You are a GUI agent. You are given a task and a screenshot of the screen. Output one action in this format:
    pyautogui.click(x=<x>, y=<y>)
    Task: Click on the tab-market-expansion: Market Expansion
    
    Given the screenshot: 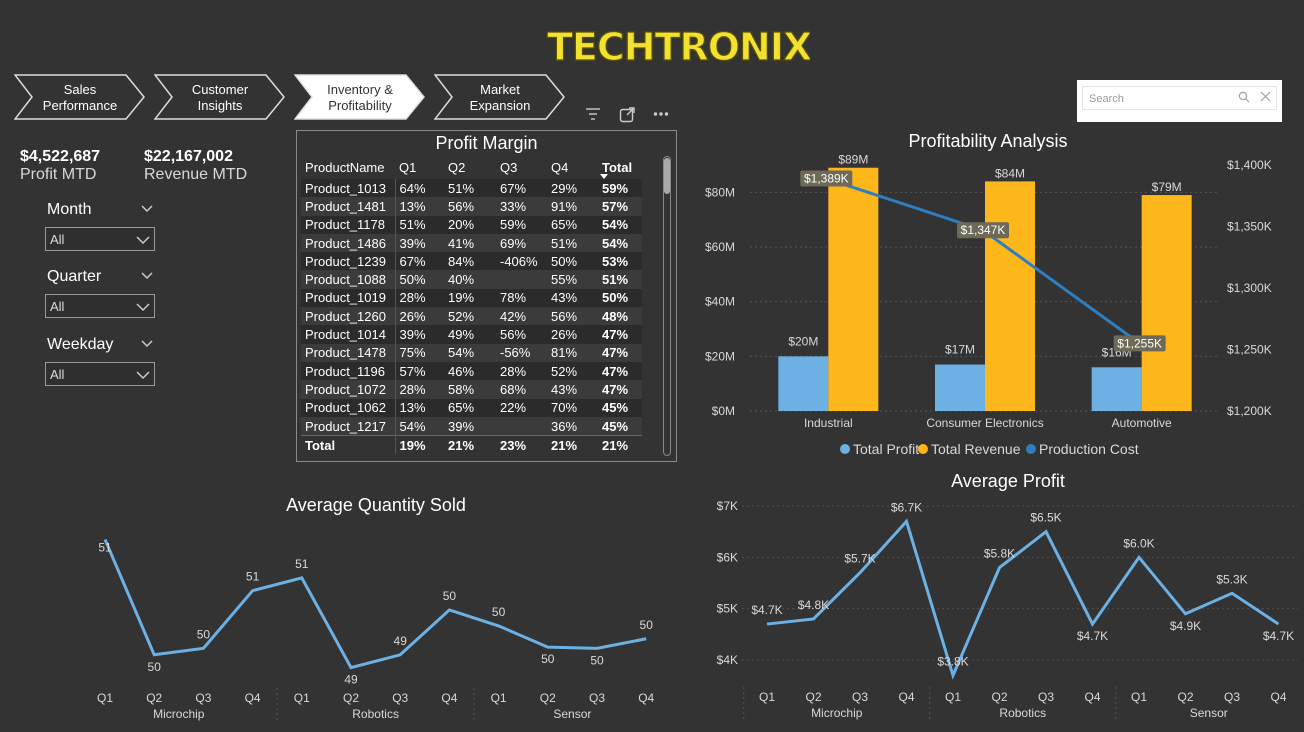 What is the action you would take?
    pyautogui.click(x=499, y=97)
    